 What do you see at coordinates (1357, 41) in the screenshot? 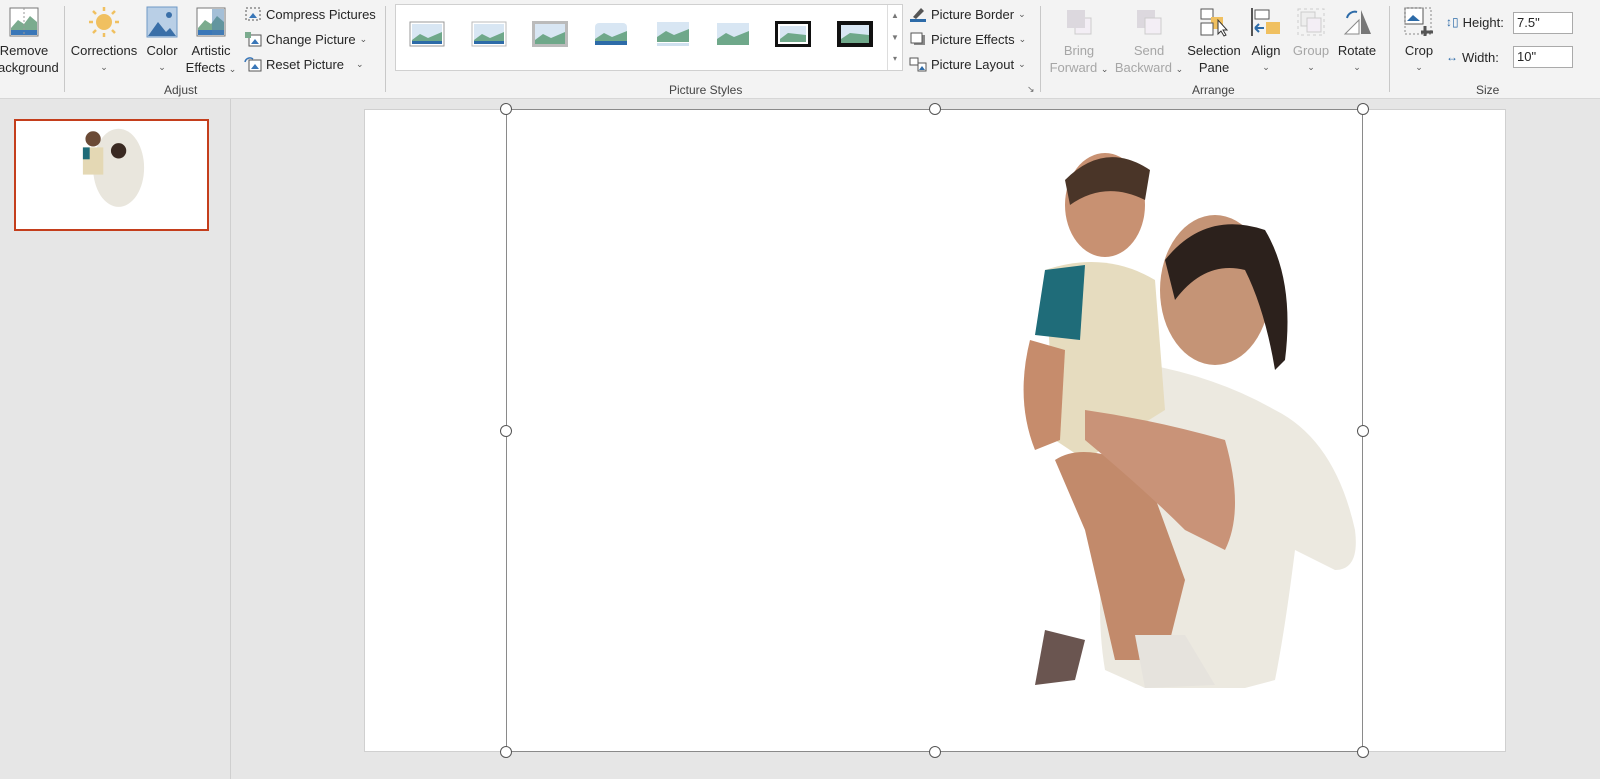
I see `rotate-button: Rotate ⌄` at bounding box center [1357, 41].